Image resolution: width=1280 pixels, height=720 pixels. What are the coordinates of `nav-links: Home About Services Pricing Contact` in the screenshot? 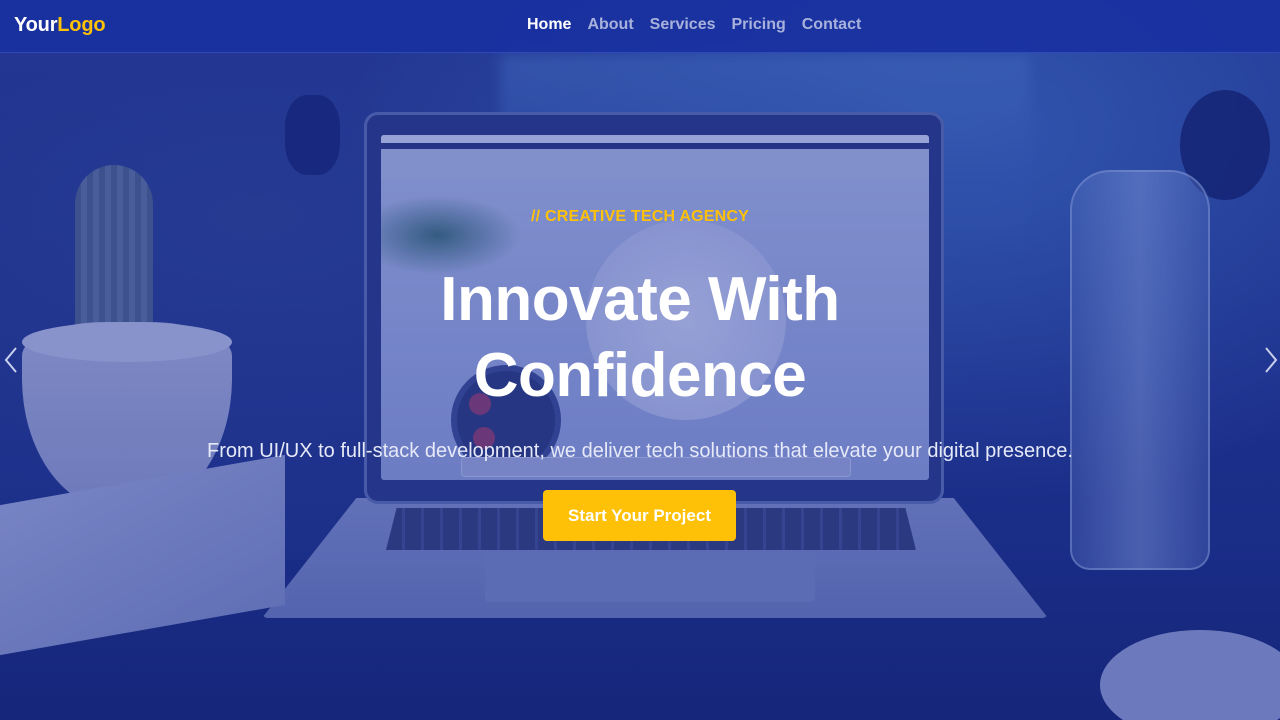 It's located at (694, 25).